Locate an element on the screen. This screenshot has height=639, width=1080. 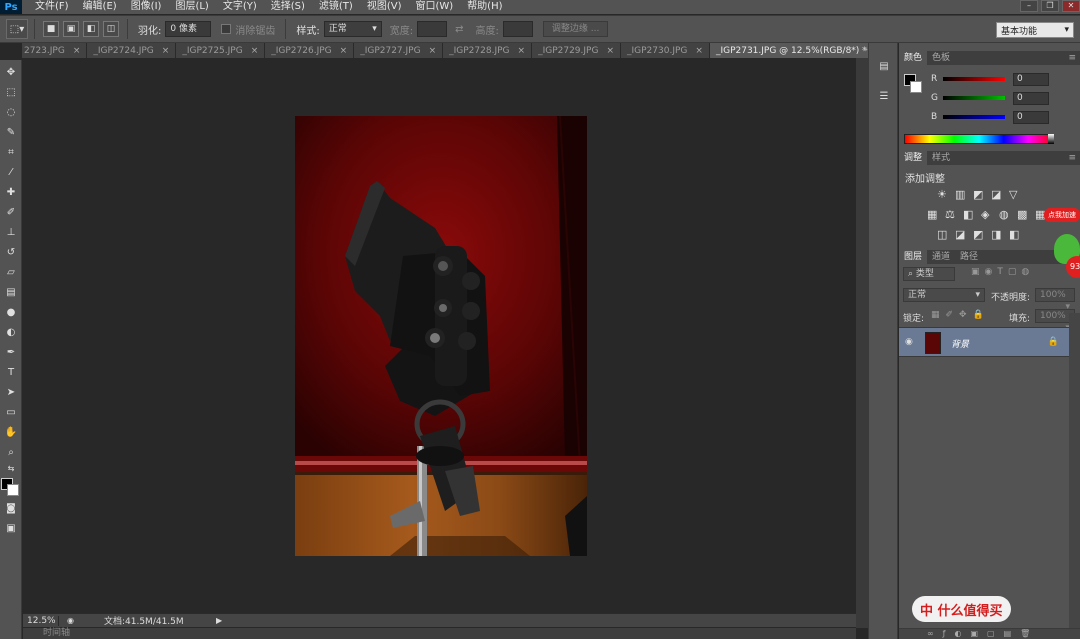
adjustment-icon: ◈ is located at coordinates (985, 214).